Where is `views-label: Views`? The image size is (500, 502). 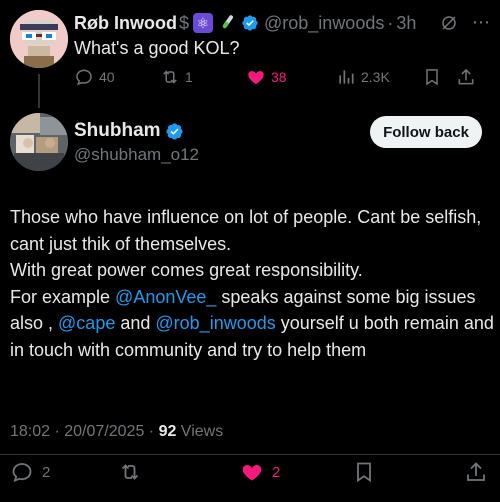 views-label: Views is located at coordinates (200, 431).